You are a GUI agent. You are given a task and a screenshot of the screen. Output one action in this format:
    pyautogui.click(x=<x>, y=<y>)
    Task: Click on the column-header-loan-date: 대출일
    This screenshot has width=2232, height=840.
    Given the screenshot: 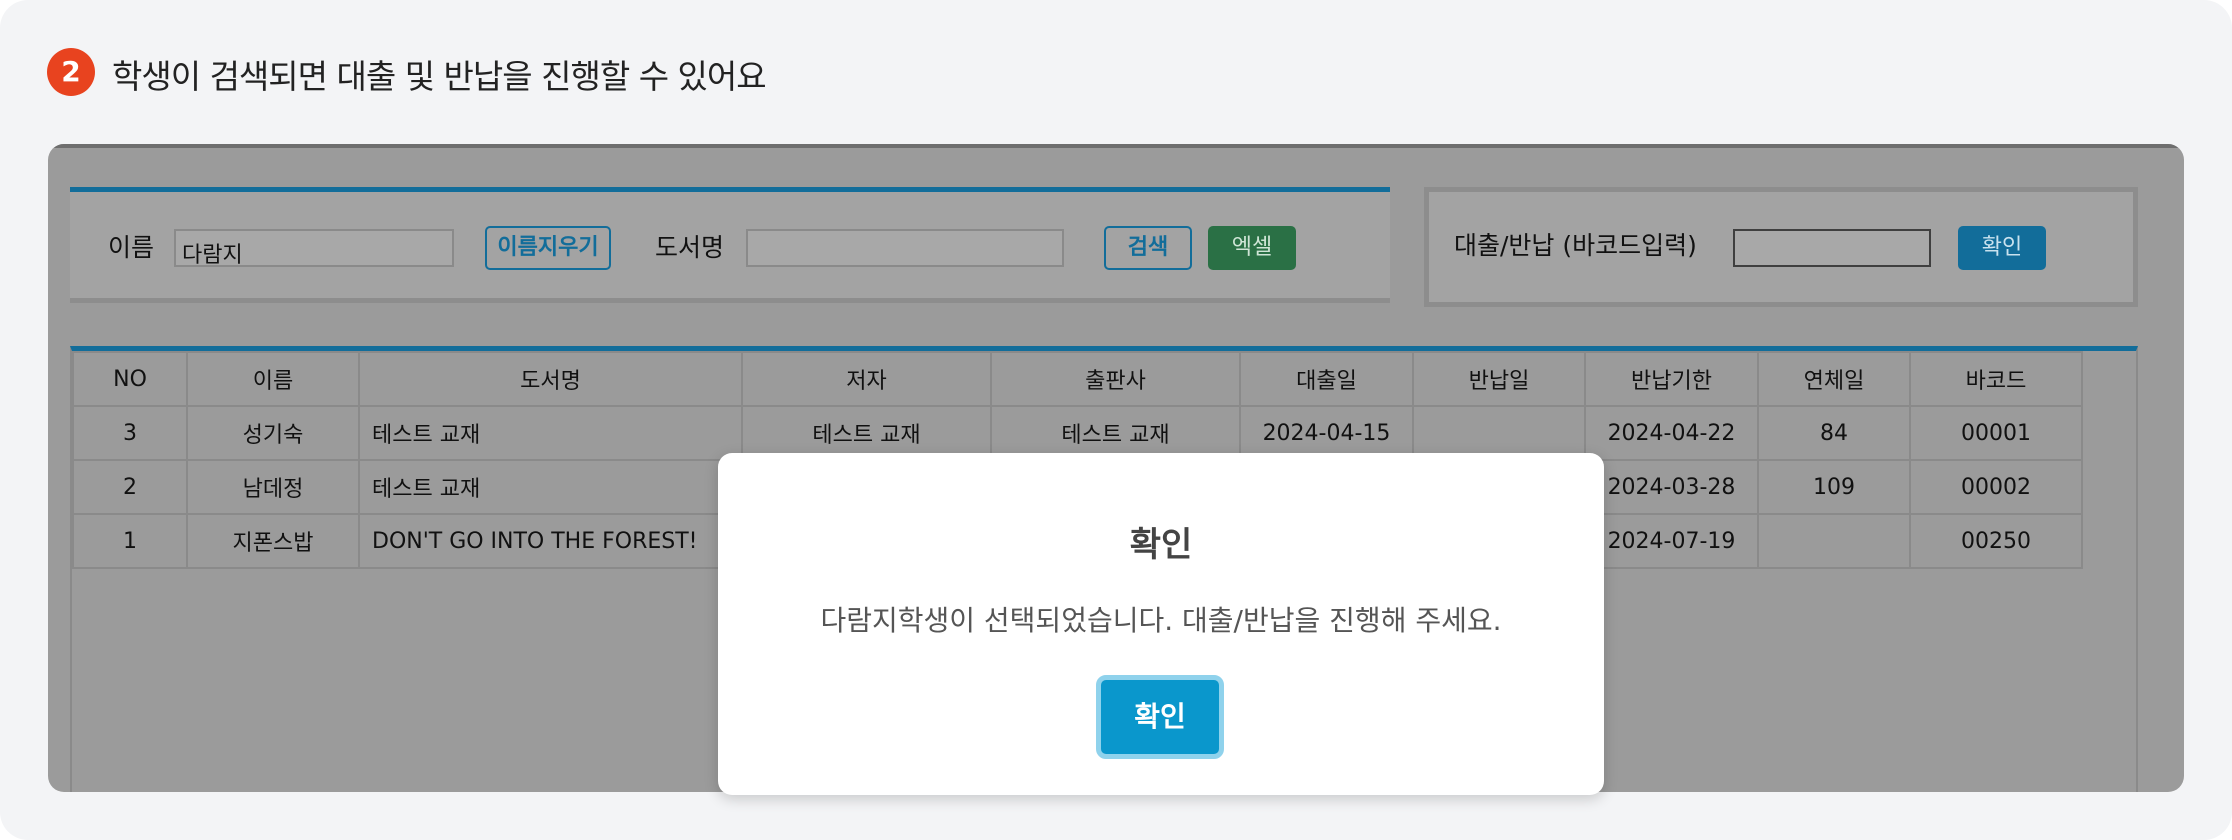 What is the action you would take?
    pyautogui.click(x=1326, y=379)
    